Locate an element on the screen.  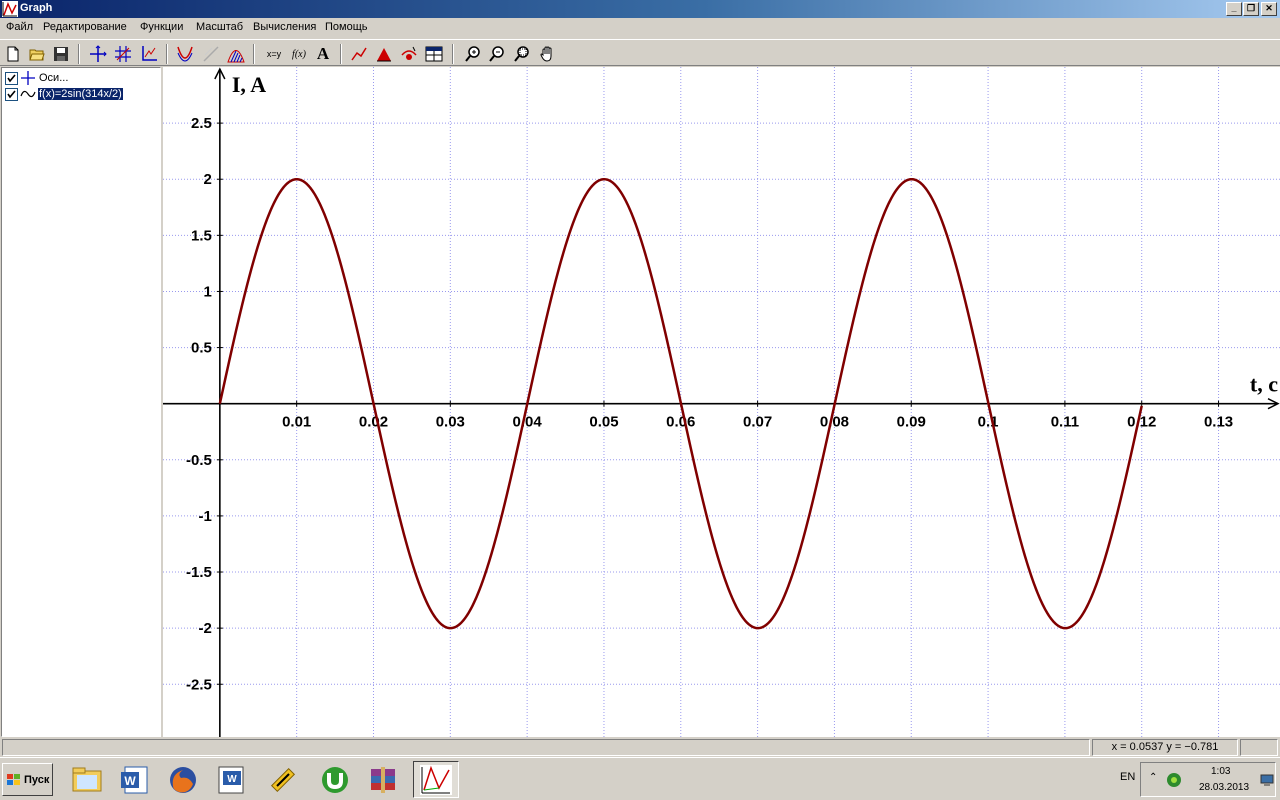
y-tick-label: -0.5 is located at coordinates (199, 460).